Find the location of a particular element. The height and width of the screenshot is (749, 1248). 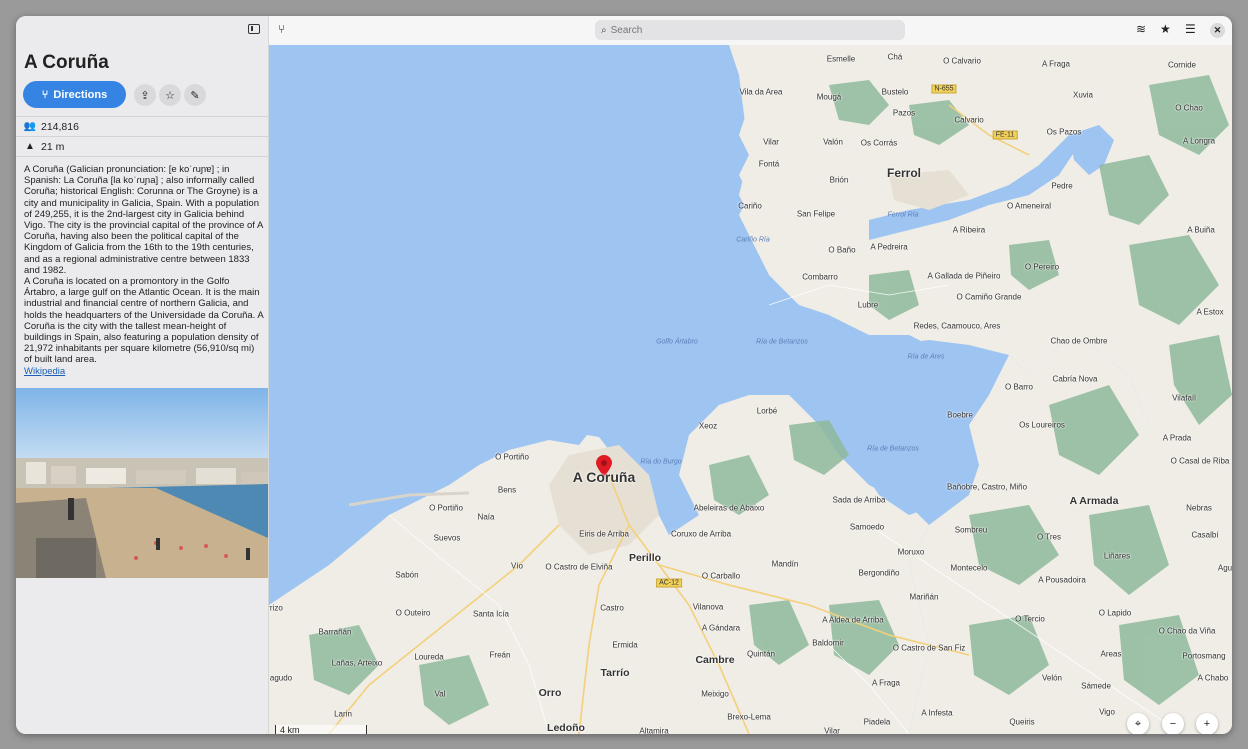

map-place-label: Chá is located at coordinates (895, 57).